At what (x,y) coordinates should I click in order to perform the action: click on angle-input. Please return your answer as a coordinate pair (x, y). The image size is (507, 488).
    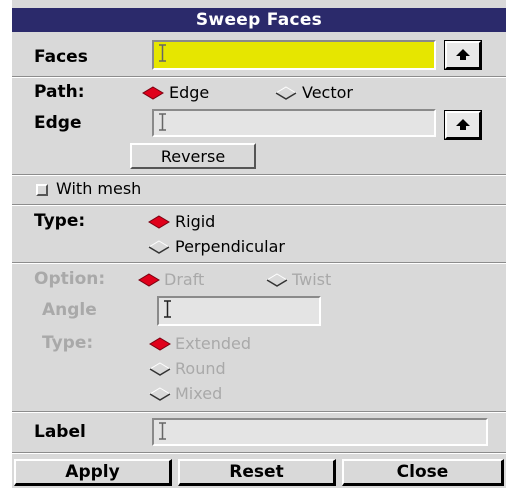
    Looking at the image, I should click on (239, 311).